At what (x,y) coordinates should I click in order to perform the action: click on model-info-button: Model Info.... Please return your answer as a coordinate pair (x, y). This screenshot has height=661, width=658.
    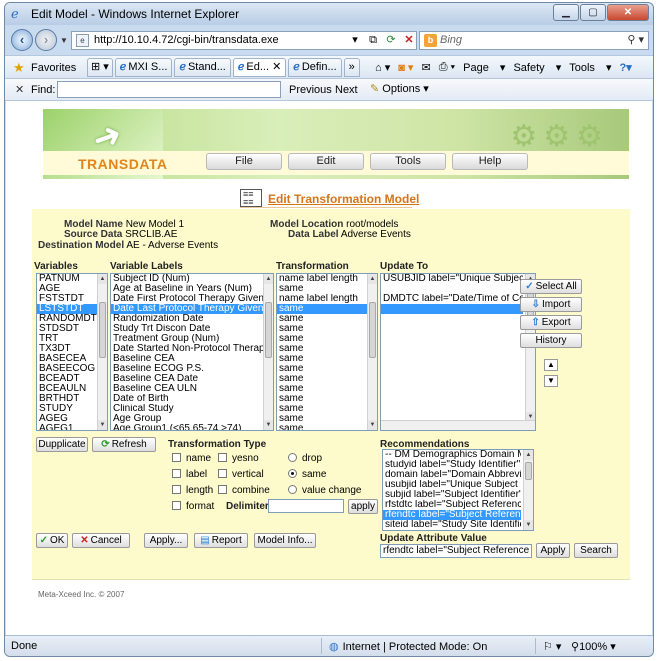
    Looking at the image, I should click on (285, 540).